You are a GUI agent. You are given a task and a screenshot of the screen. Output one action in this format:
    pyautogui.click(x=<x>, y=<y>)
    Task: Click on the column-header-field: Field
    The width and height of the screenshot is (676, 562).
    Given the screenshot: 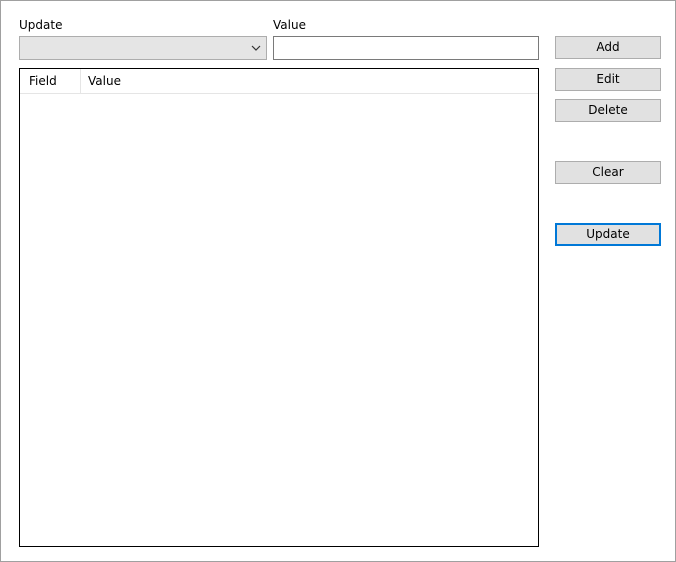 What is the action you would take?
    pyautogui.click(x=51, y=81)
    